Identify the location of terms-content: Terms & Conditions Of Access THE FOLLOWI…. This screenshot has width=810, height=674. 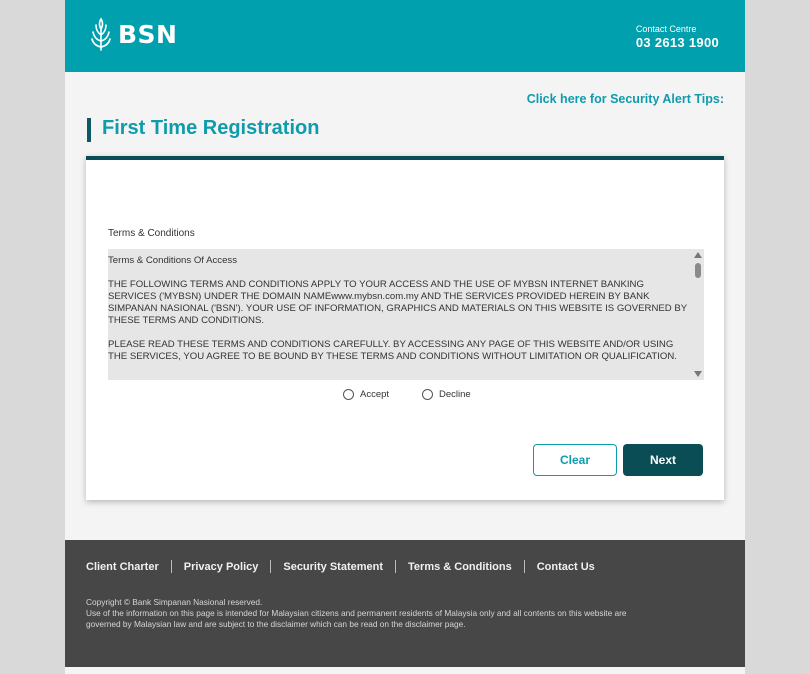
(400, 312).